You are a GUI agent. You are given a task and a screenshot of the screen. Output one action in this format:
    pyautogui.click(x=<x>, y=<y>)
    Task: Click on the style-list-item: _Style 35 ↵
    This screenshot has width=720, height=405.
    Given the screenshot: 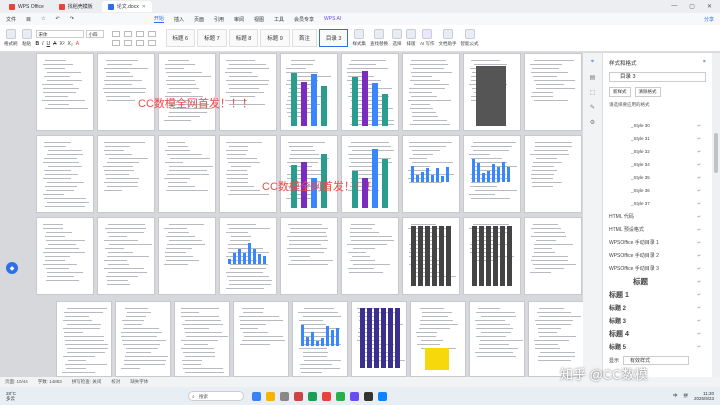 What is the action you would take?
    pyautogui.click(x=657, y=177)
    